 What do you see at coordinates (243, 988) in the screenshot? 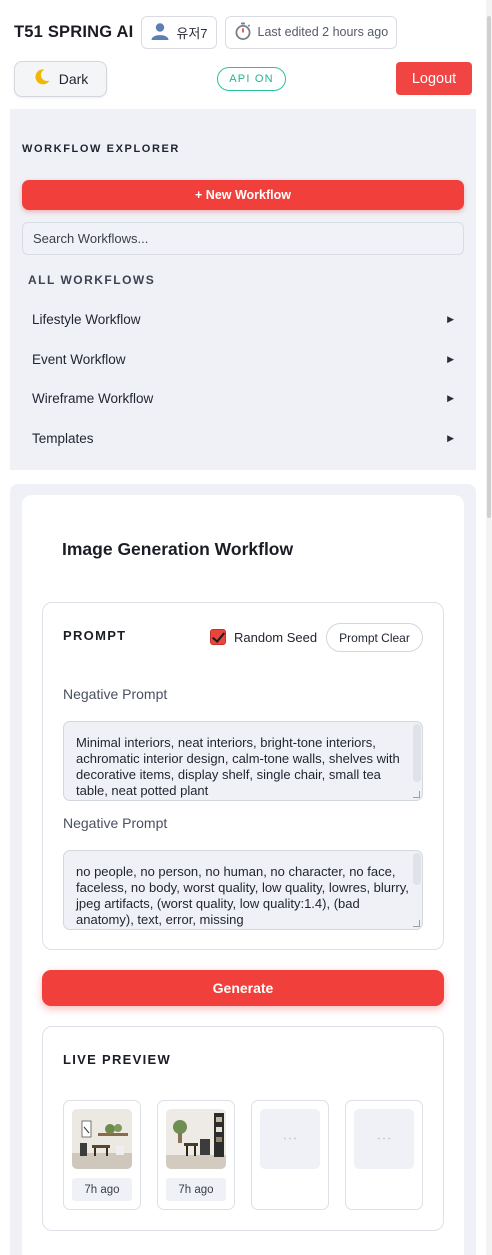
I see `generate-button: Generate` at bounding box center [243, 988].